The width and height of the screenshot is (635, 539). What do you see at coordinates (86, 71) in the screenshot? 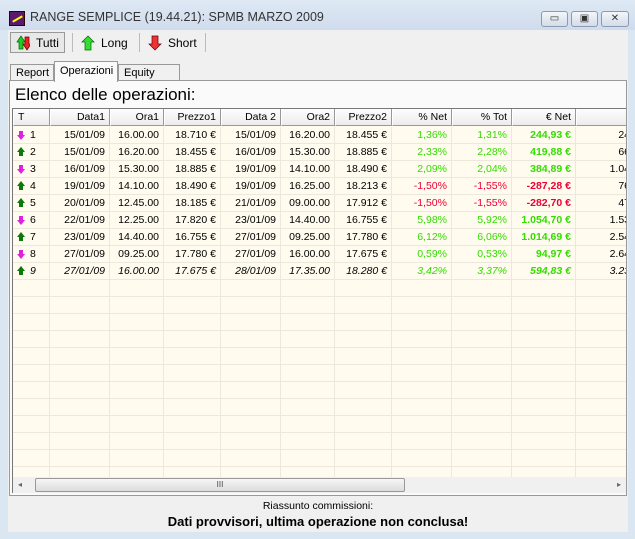
I see `tab-operazioni: Operazioni` at bounding box center [86, 71].